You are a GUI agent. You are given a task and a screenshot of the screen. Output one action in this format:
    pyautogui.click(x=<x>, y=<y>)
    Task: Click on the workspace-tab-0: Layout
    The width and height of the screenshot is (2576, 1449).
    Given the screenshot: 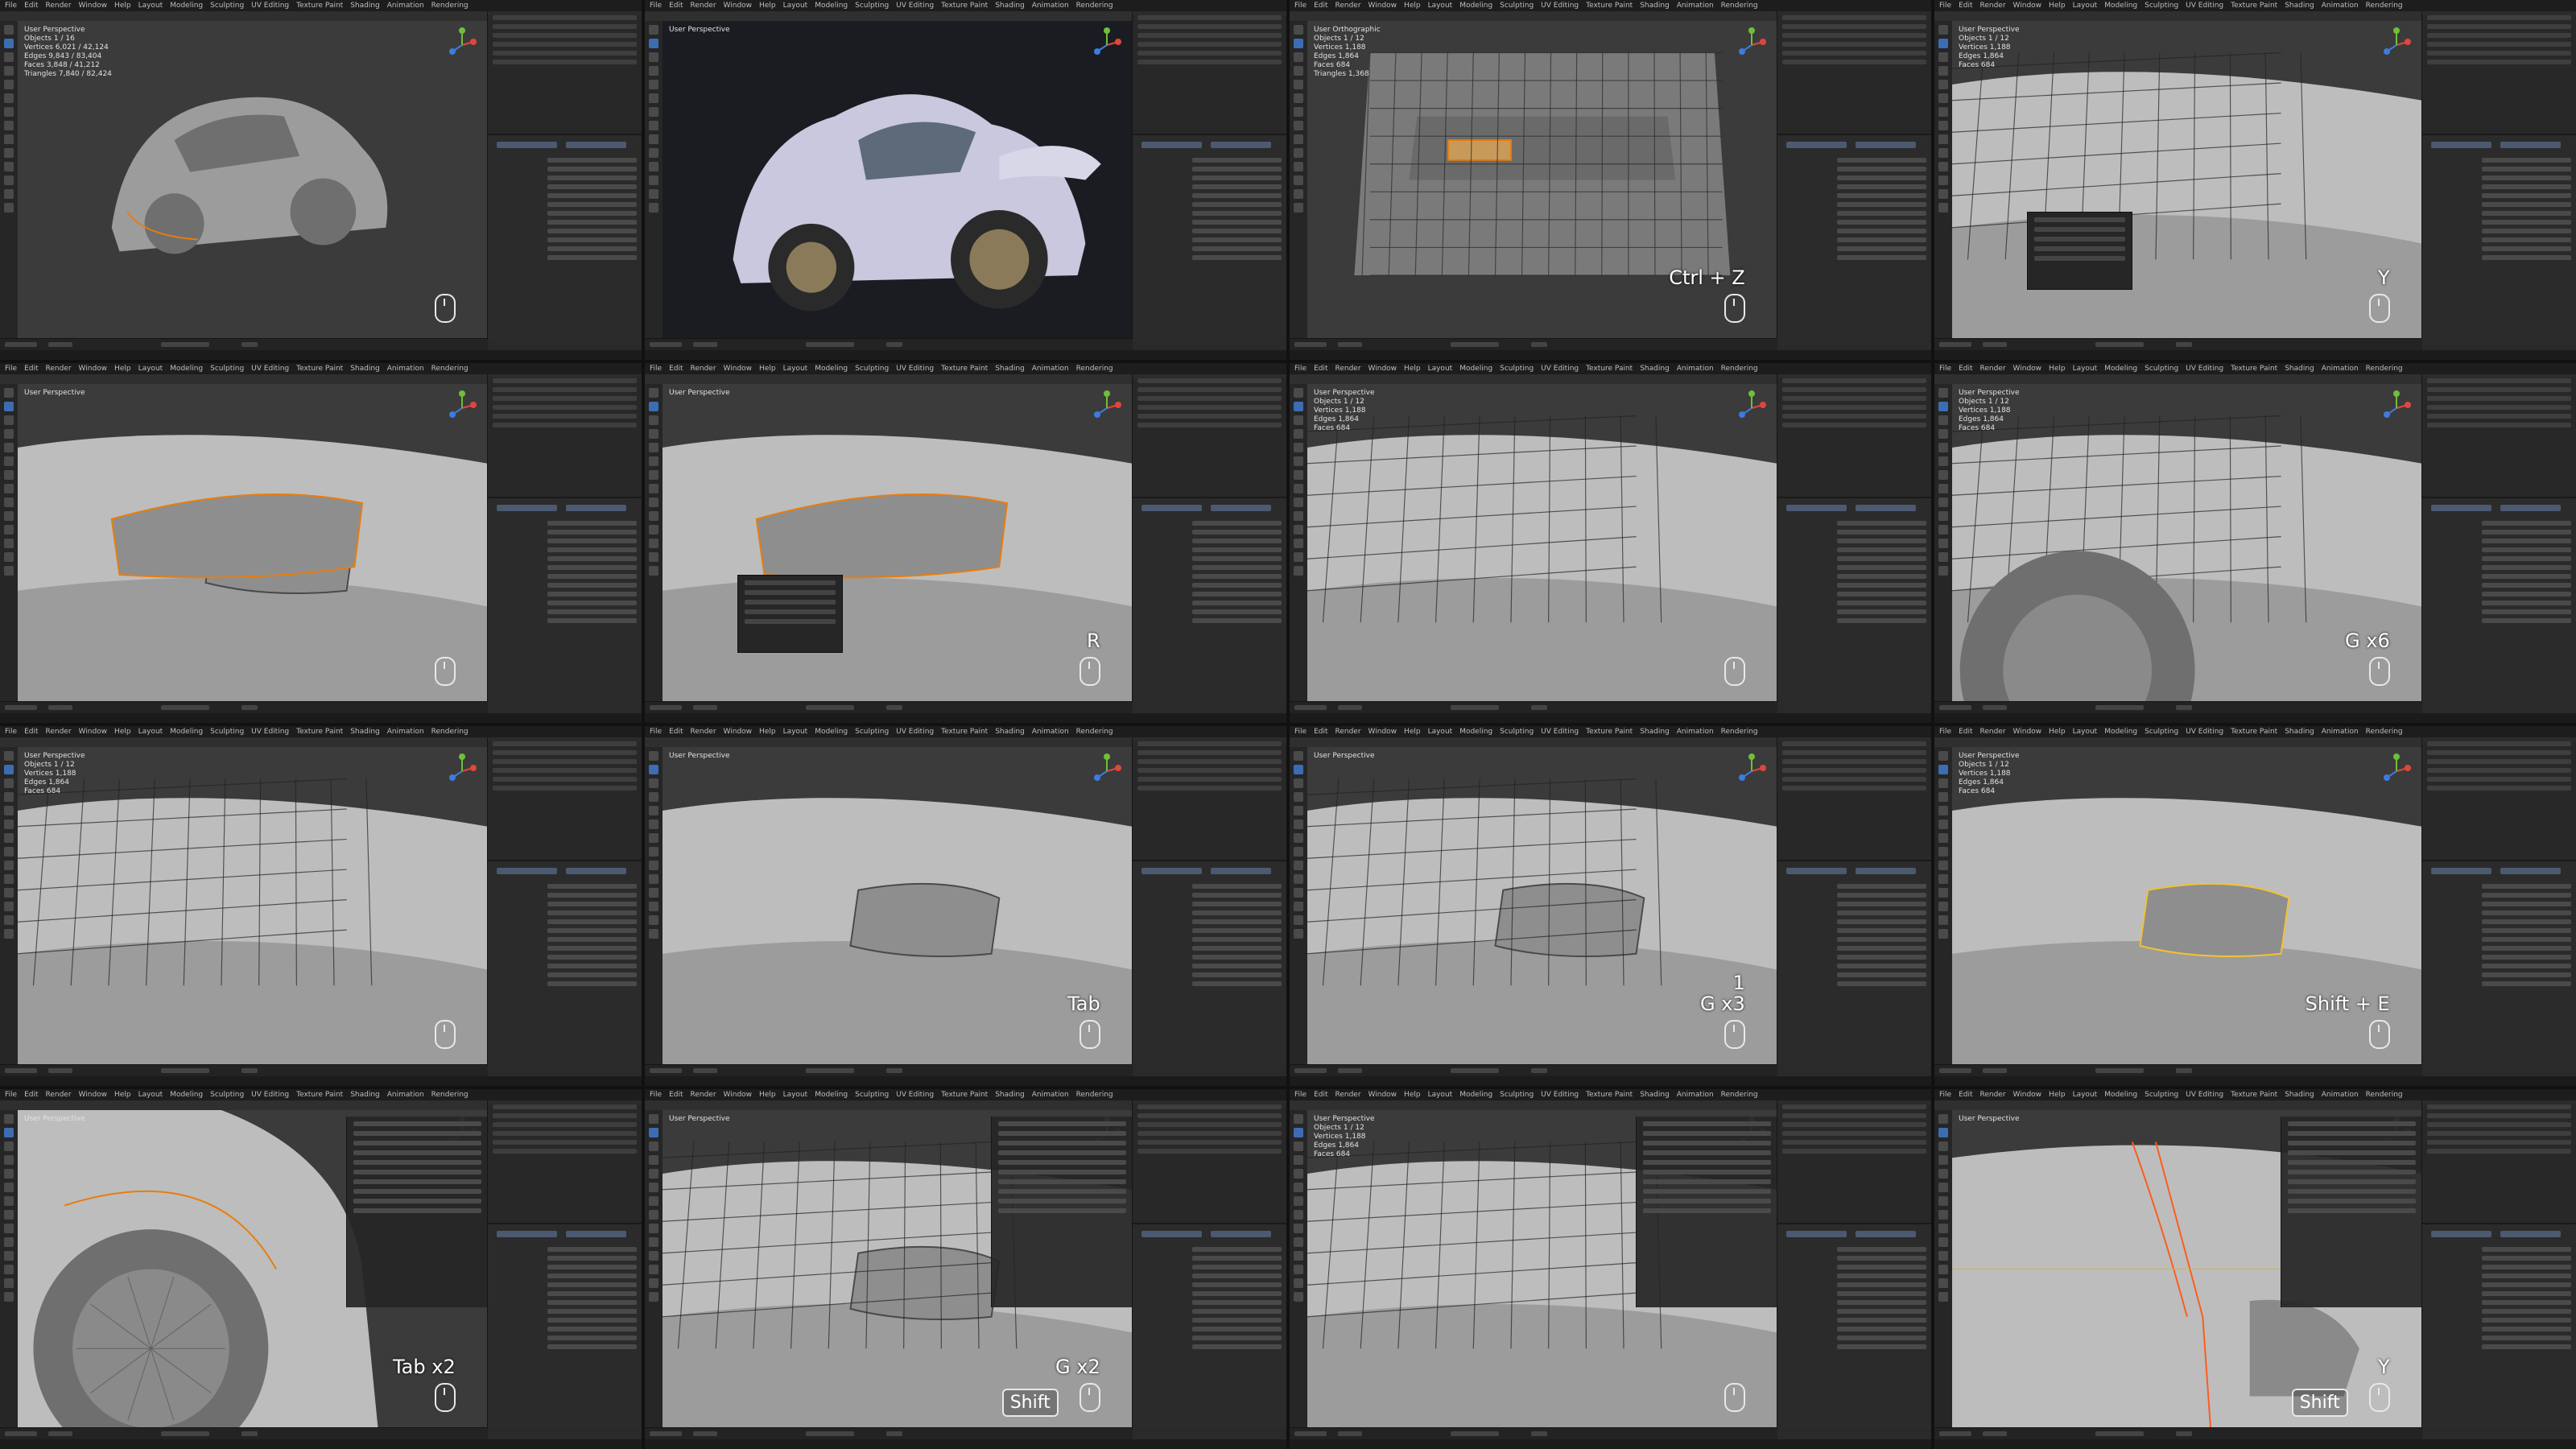 What is the action you would take?
    pyautogui.click(x=150, y=732)
    